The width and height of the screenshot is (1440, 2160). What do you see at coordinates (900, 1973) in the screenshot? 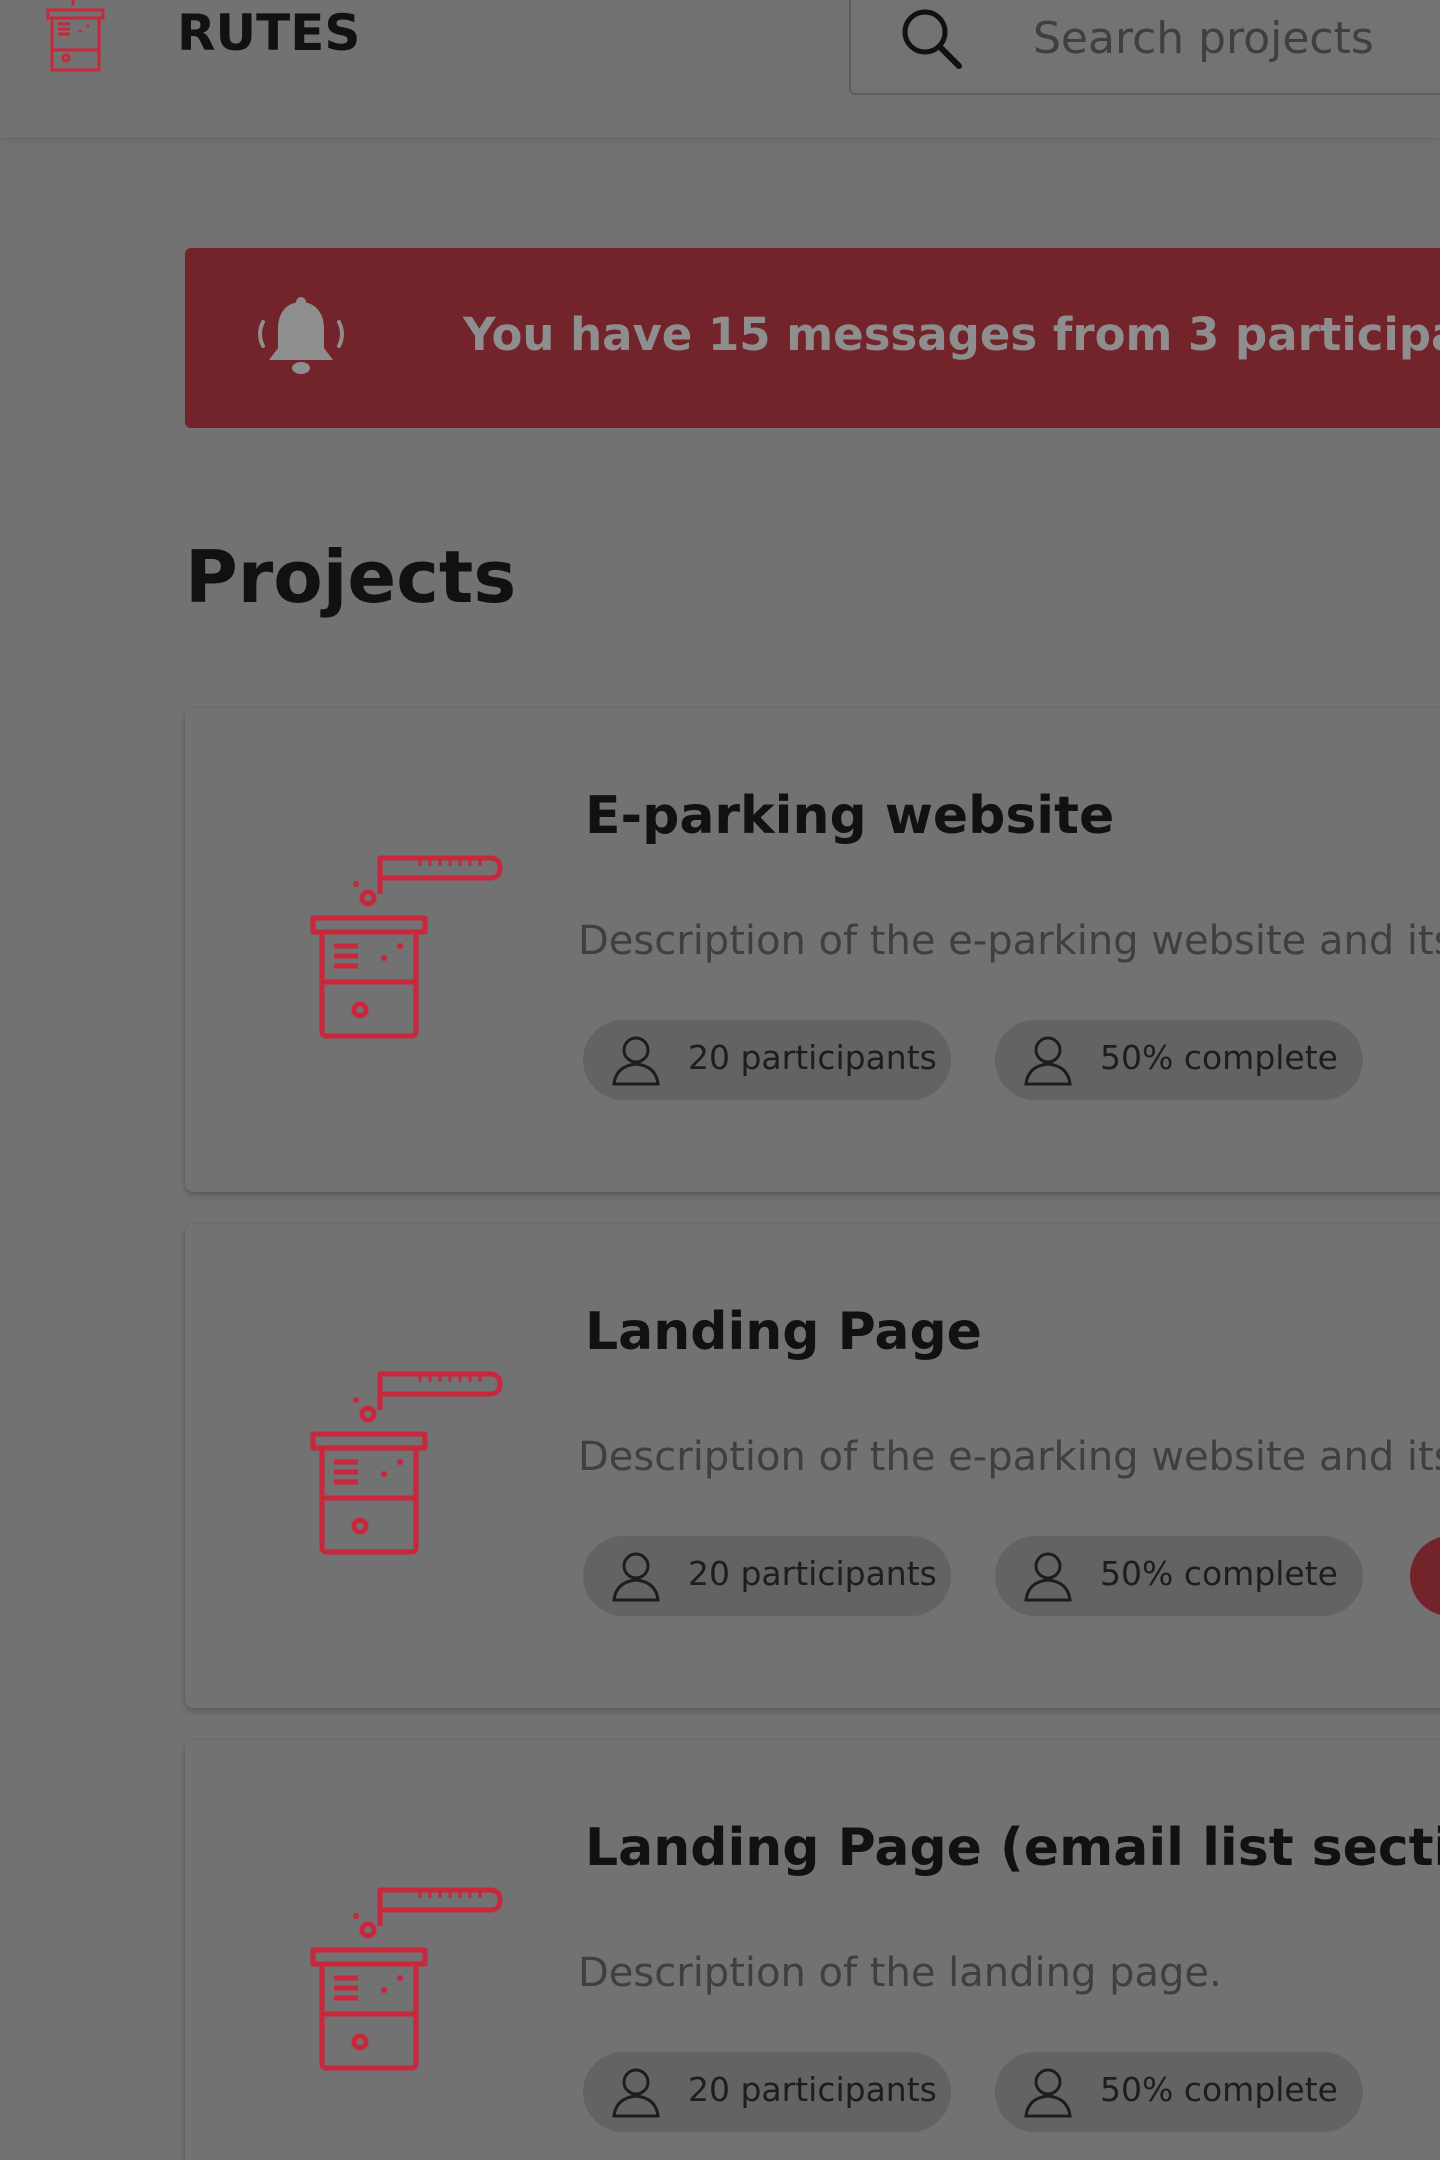
I see `project-description: Description of the landing page.` at bounding box center [900, 1973].